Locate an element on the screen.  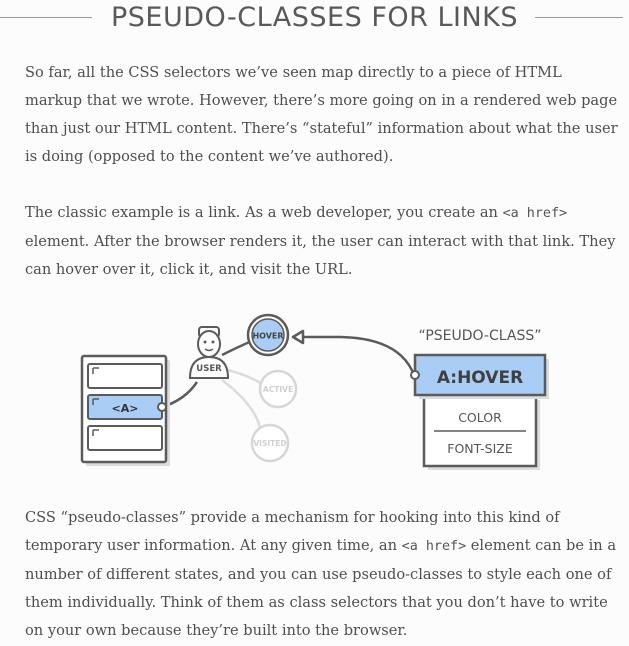
user-visited-connector is located at coordinates (241, 404).